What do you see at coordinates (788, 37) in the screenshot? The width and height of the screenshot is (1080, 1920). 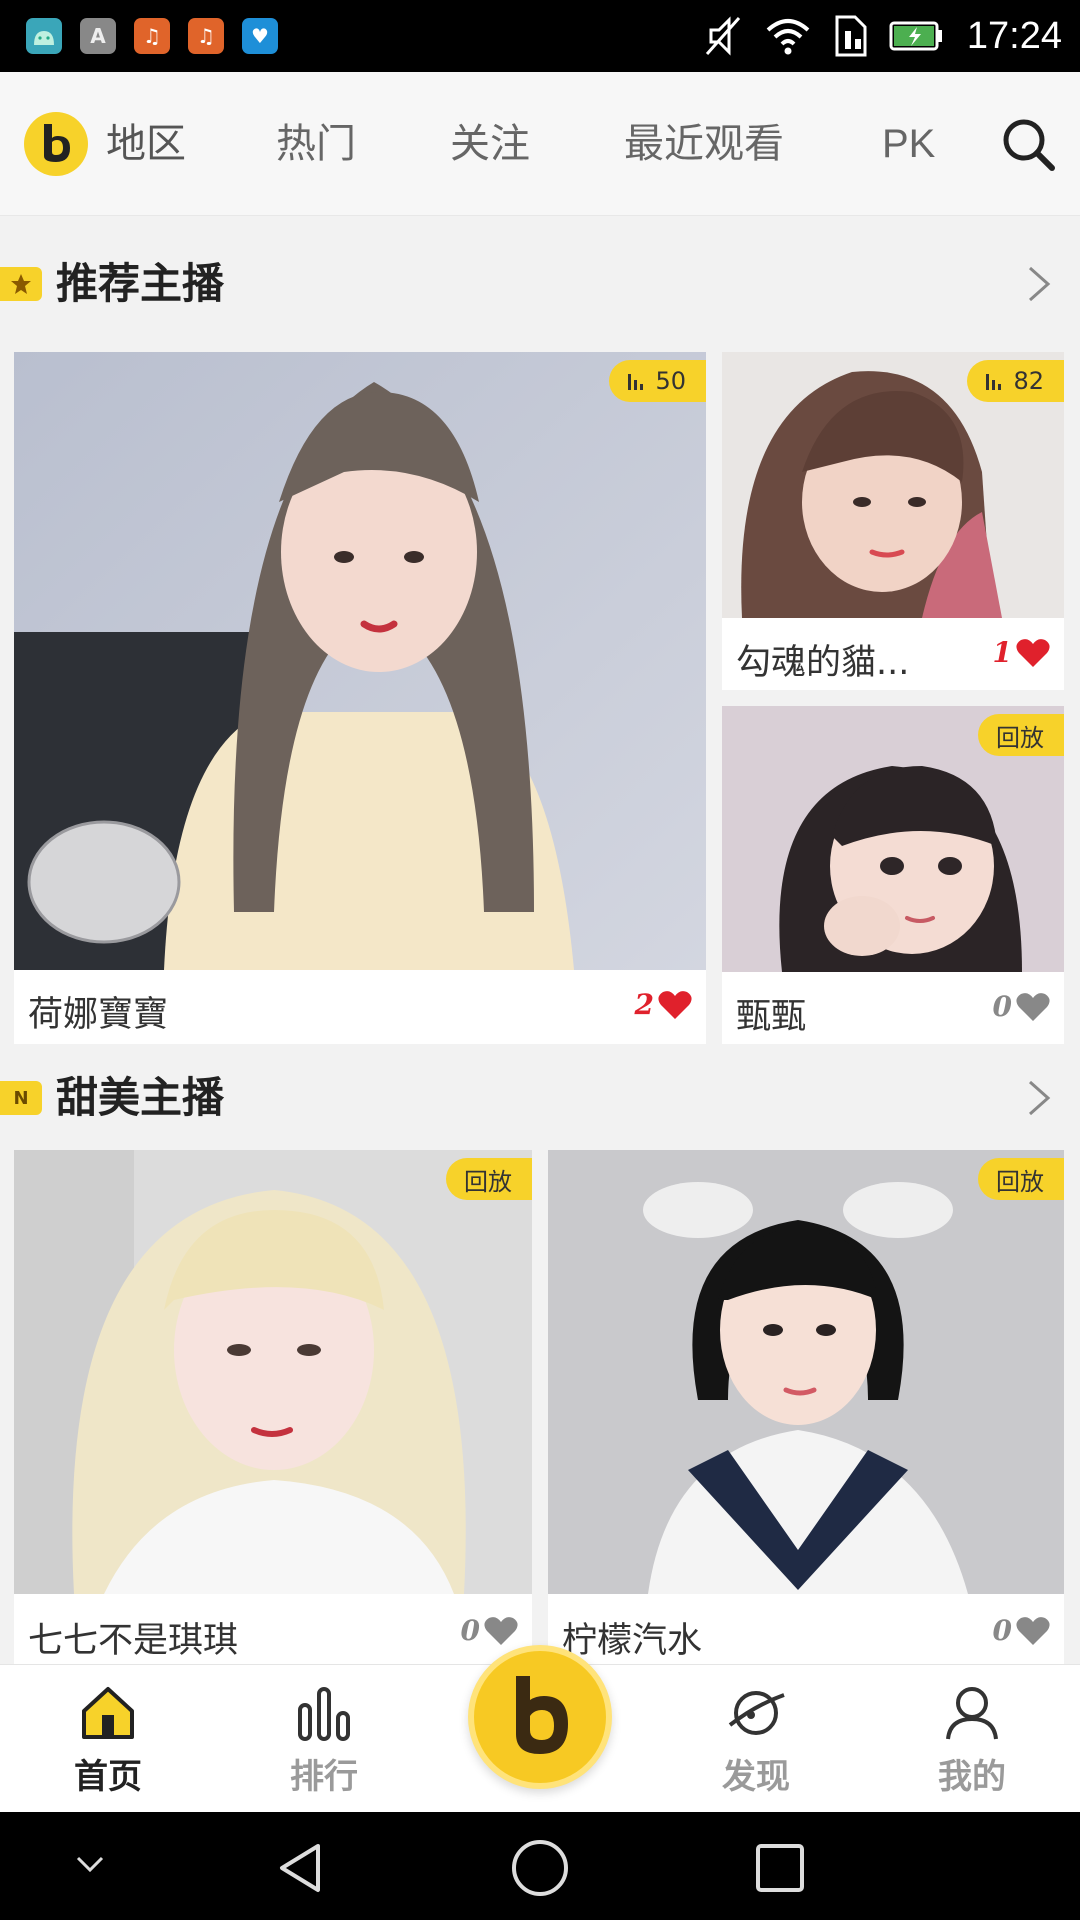 I see `wifi-icon` at bounding box center [788, 37].